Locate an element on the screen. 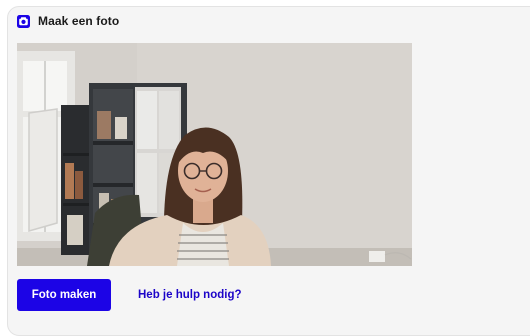  action-bar: Foto maken Heb je hulp nodig? is located at coordinates (129, 295).